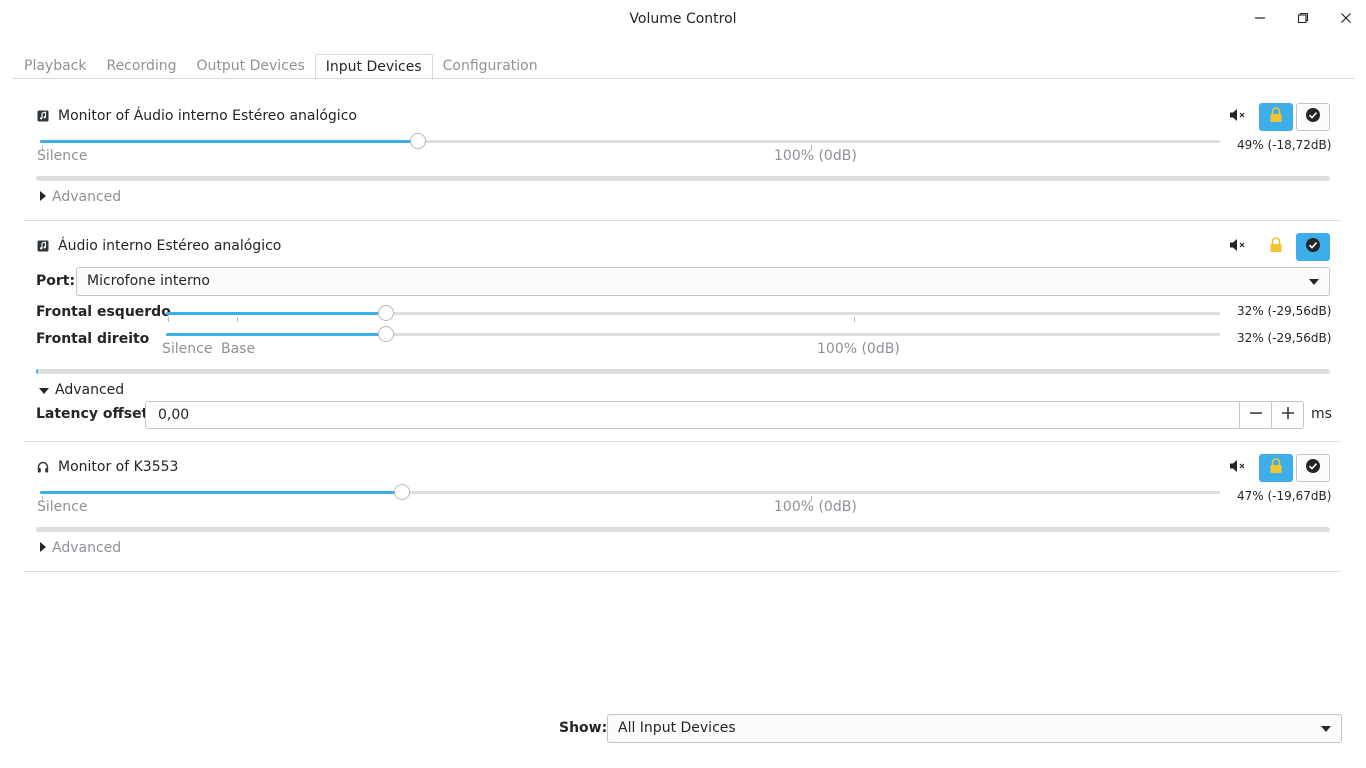 The width and height of the screenshot is (1366, 768). I want to click on port-value: Microfone interno, so click(148, 281).